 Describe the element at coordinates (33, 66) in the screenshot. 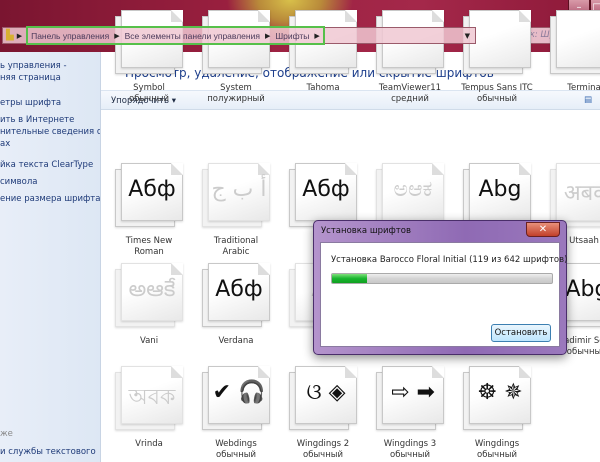

I see `sidebar-link-home: ь управления -` at that location.